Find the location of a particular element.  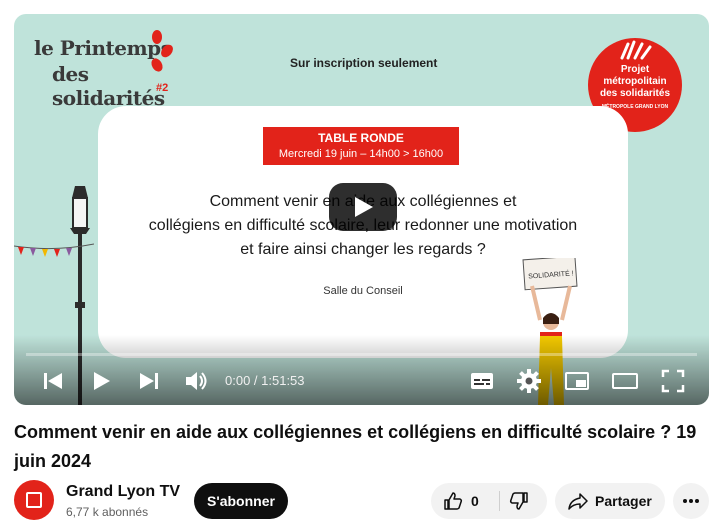

more-actions-button is located at coordinates (691, 501).